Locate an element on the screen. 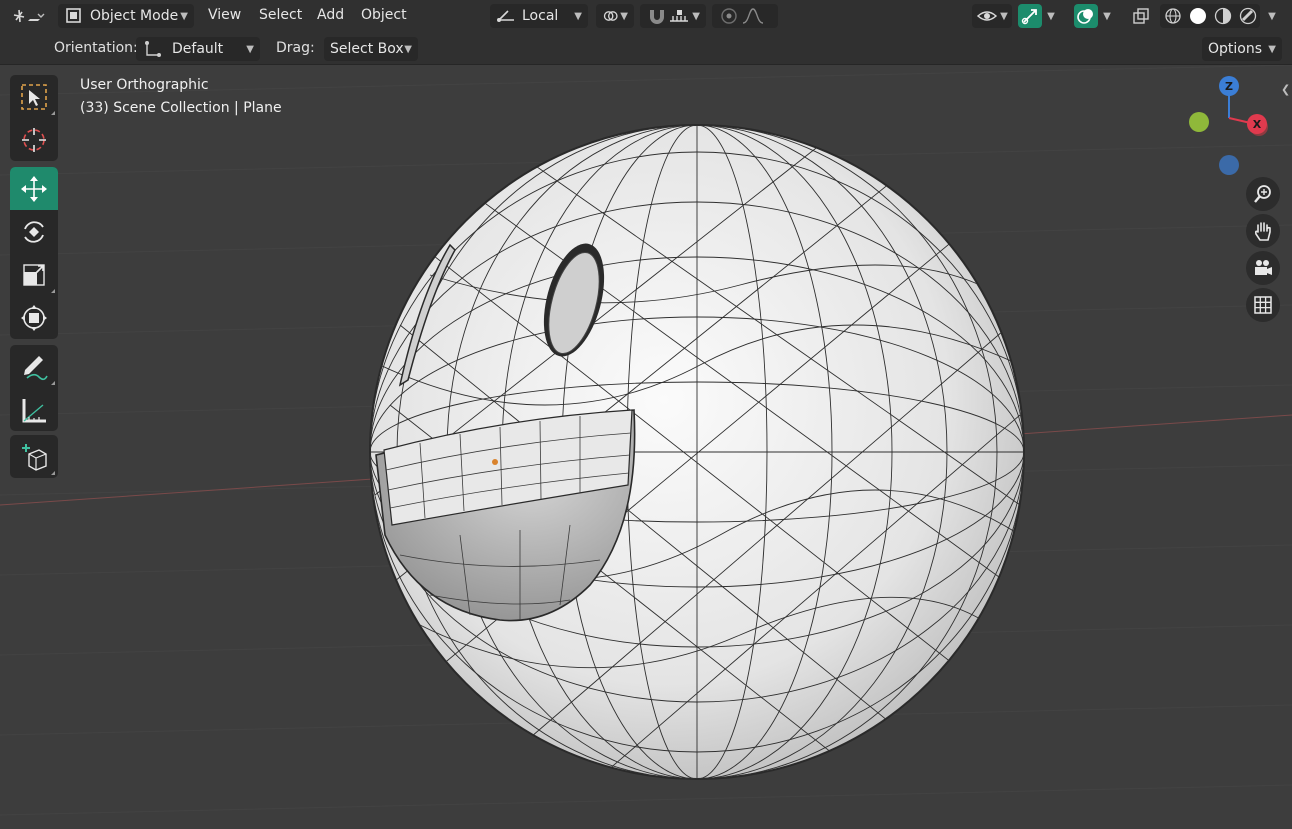 Image resolution: width=1292 pixels, height=829 pixels. sidebar-toggle: ❮ is located at coordinates (1286, 91).